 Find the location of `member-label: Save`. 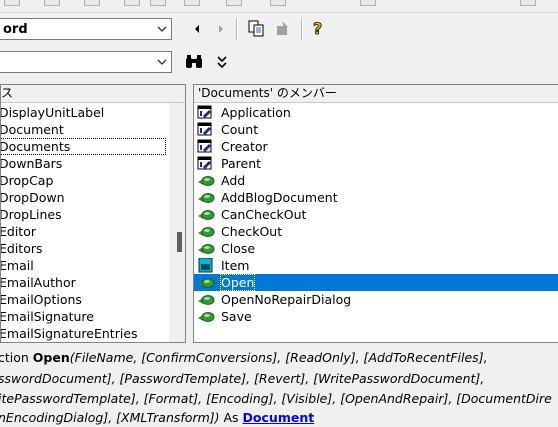

member-label: Save is located at coordinates (236, 316).